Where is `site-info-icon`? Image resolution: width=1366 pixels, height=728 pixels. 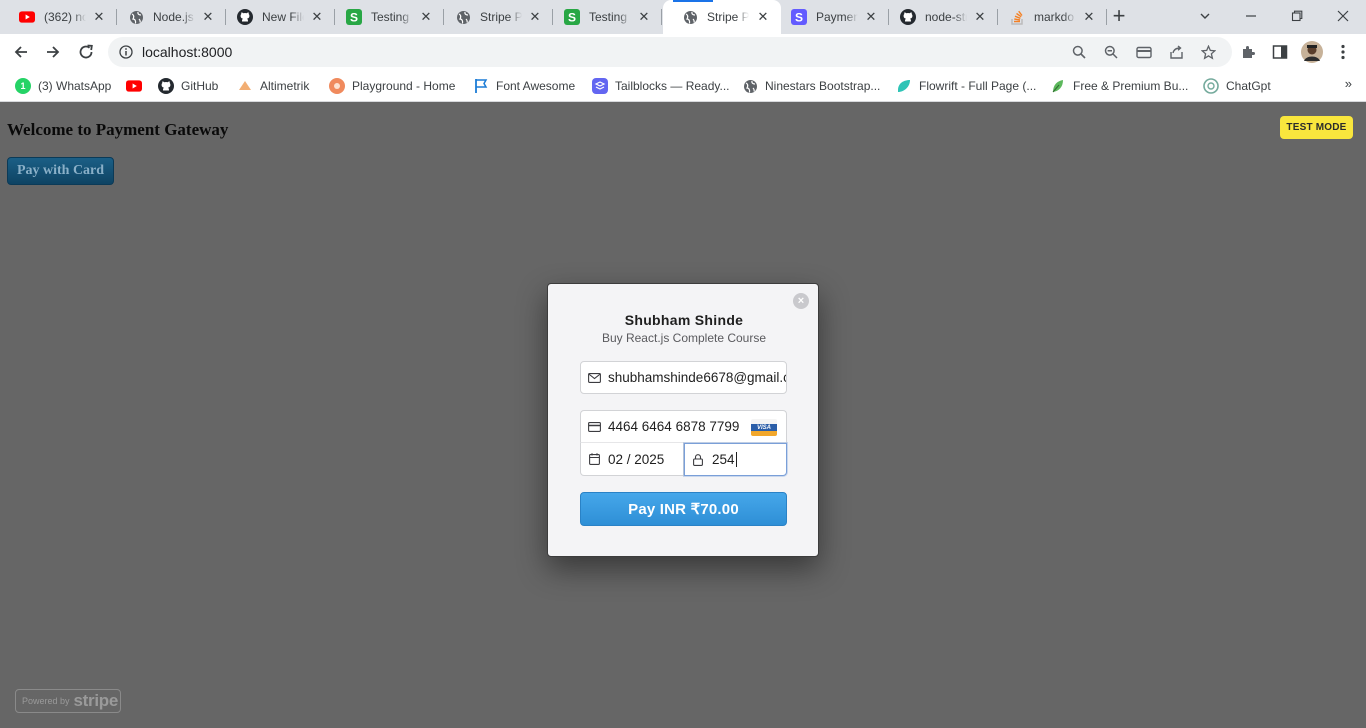
site-info-icon is located at coordinates (126, 52).